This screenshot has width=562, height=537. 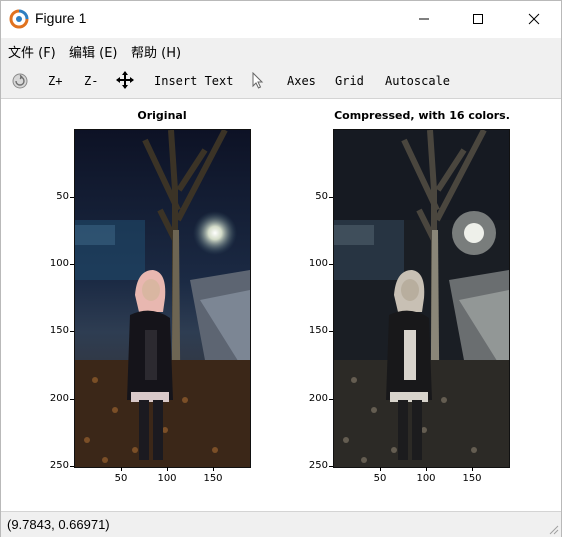 I want to click on maximize-button, so click(x=478, y=19).